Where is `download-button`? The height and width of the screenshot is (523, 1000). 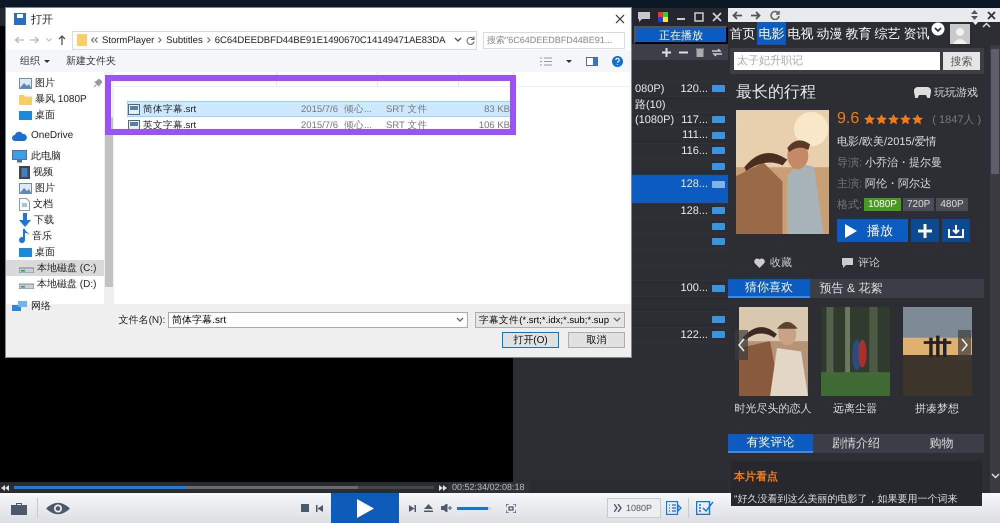
download-button is located at coordinates (956, 230).